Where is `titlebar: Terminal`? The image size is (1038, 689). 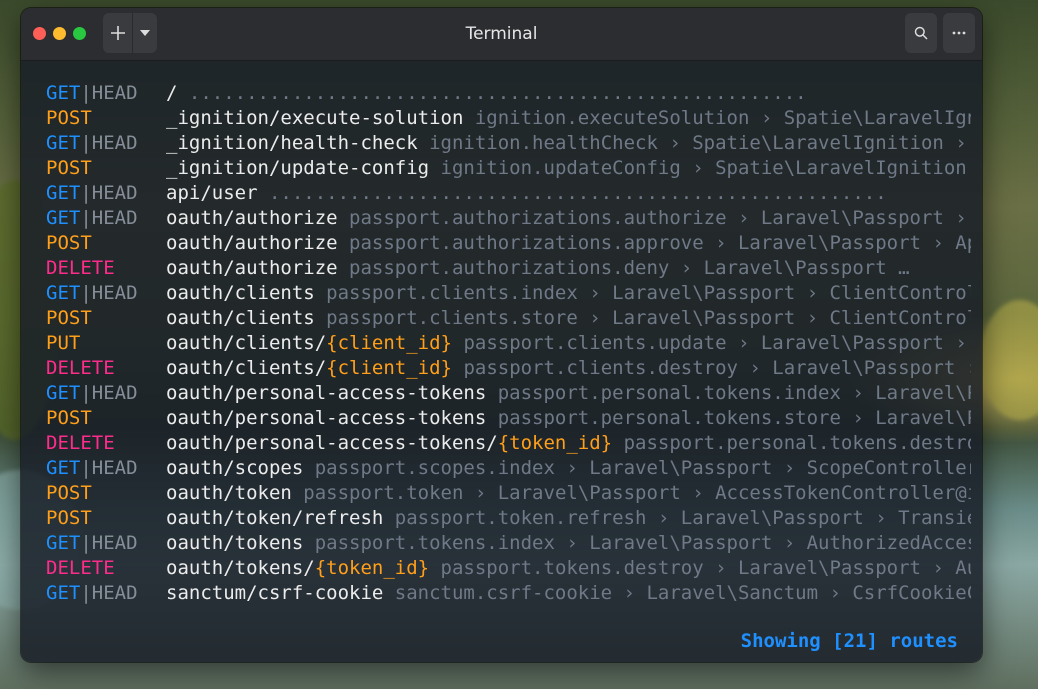
titlebar: Terminal is located at coordinates (501, 34).